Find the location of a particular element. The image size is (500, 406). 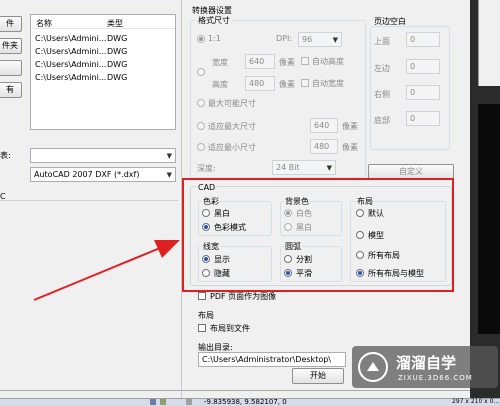

left-separator is located at coordinates (89, 200).